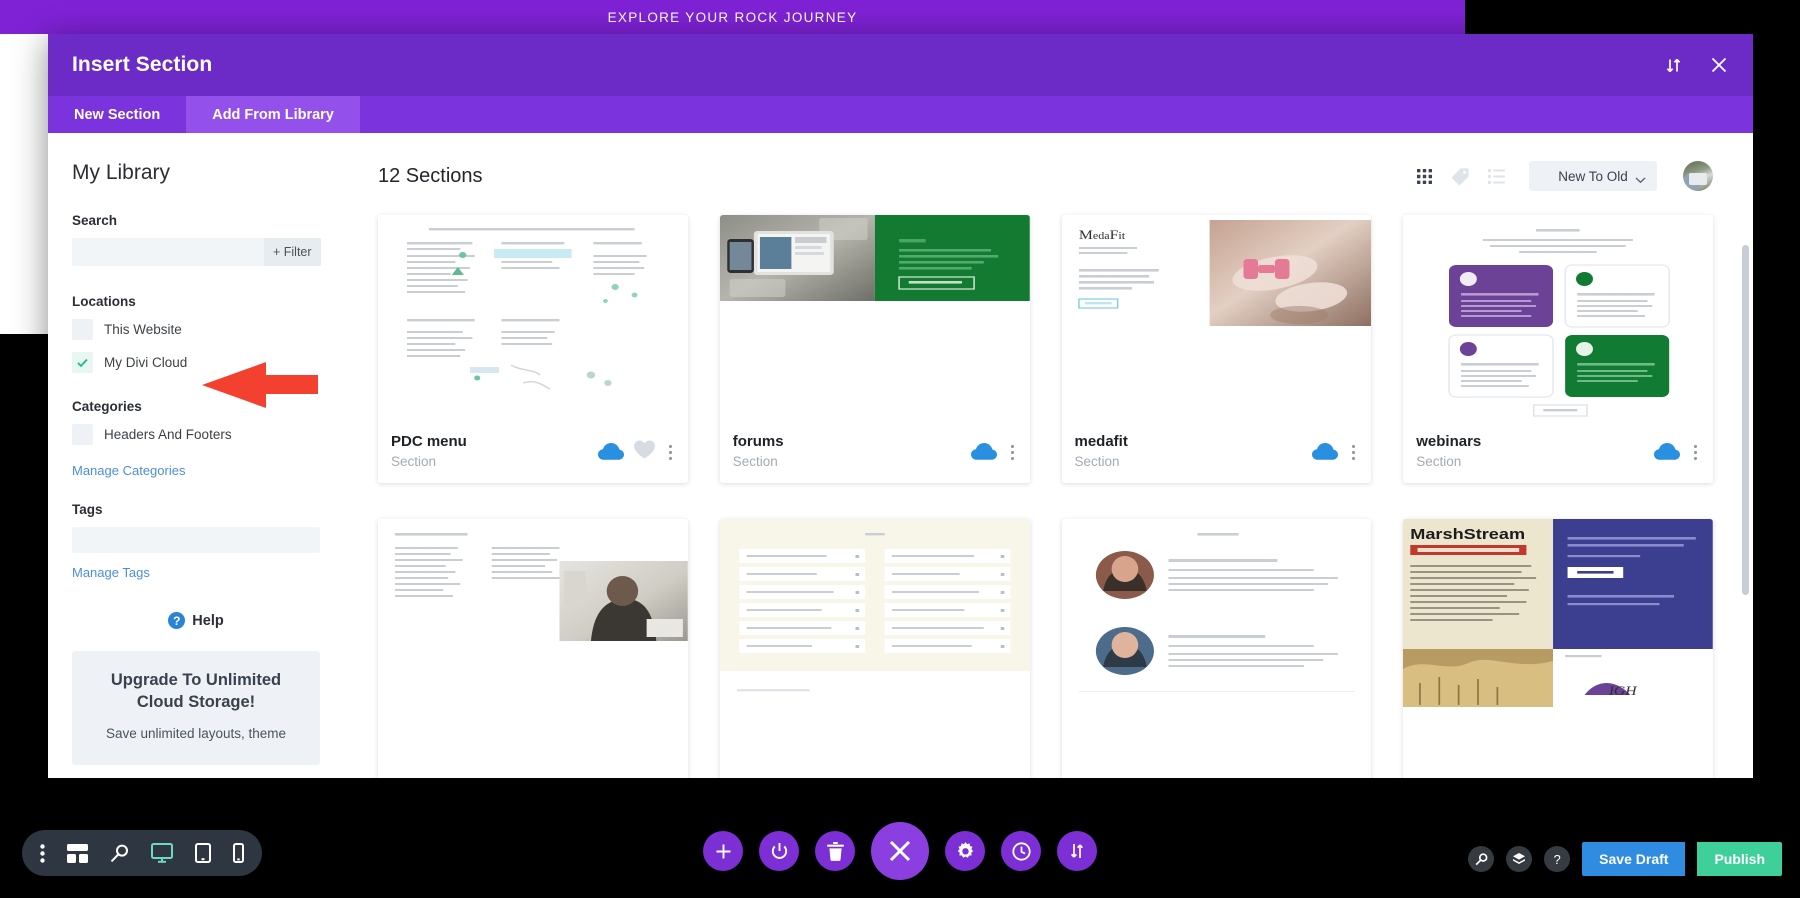 This screenshot has width=1800, height=898. Describe the element at coordinates (900, 114) in the screenshot. I see `modal-tabs: New Section Add From Library` at that location.